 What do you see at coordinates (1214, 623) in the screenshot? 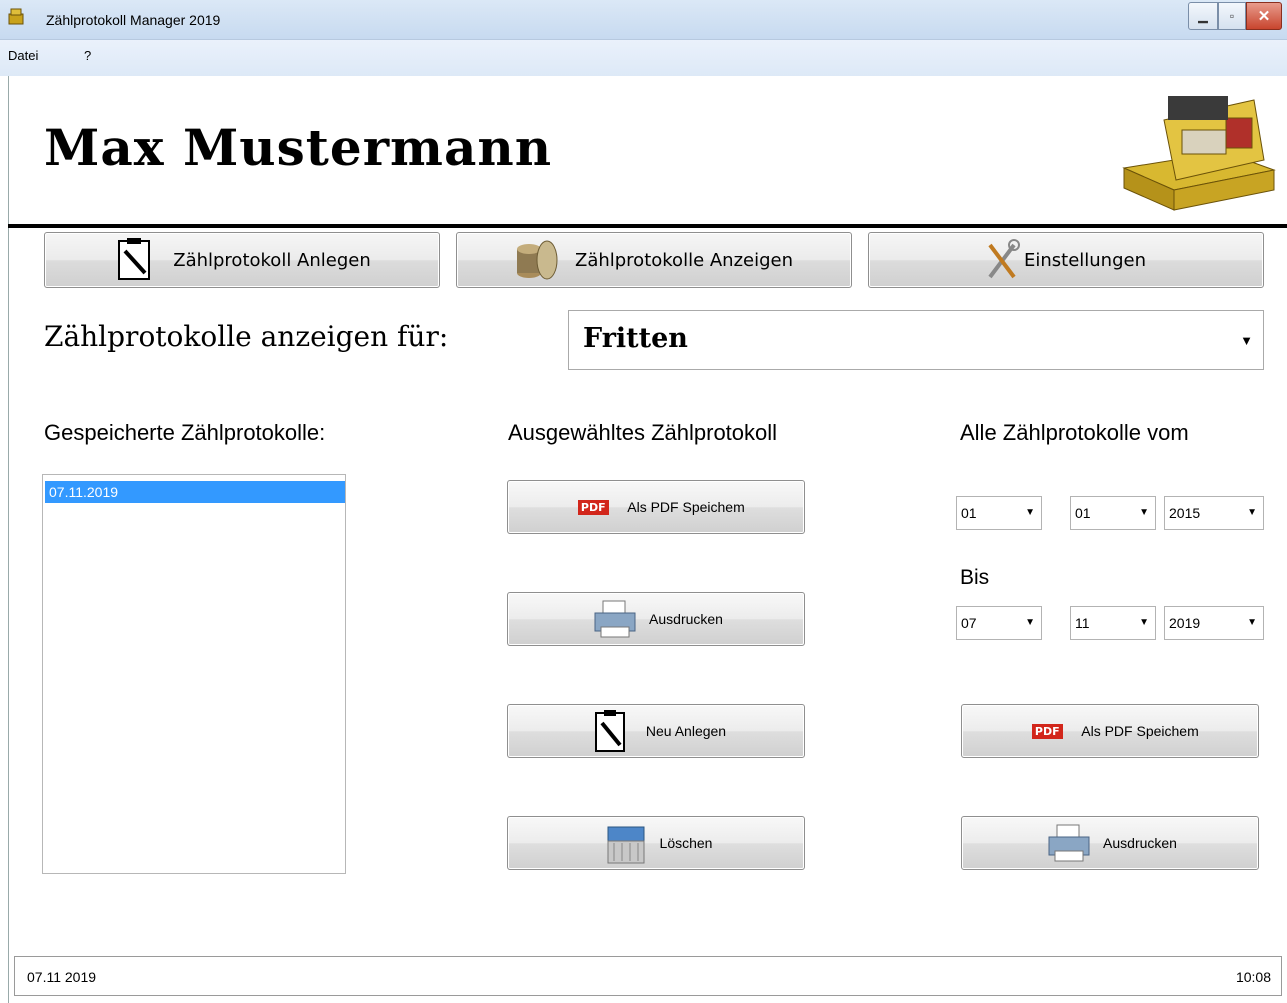
I see `to-year-select: 2019 ▼` at bounding box center [1214, 623].